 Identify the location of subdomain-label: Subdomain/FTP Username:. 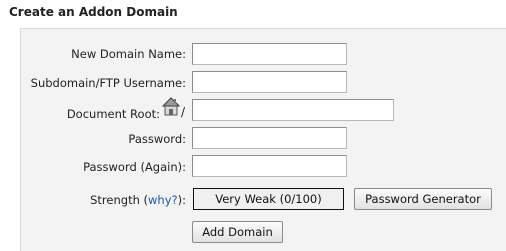
(108, 83).